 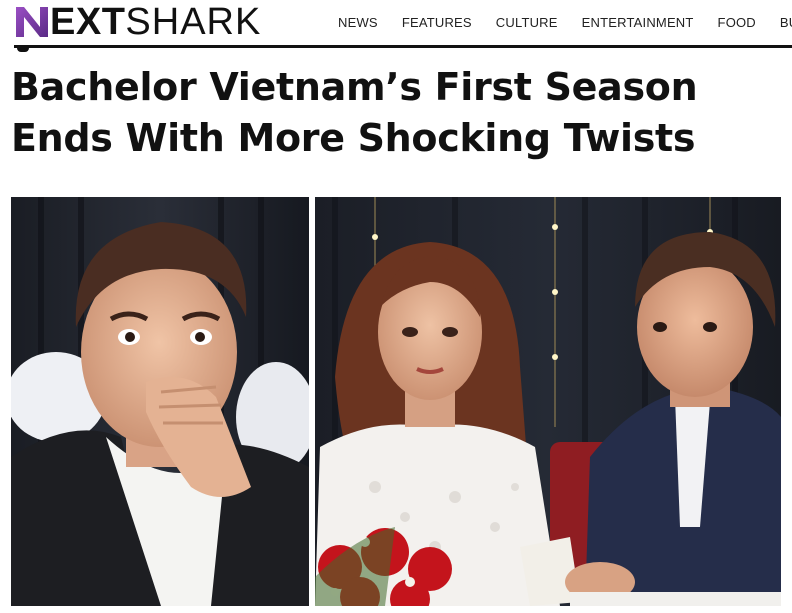 I want to click on logo-text-shark: SHARK, so click(x=193, y=22).